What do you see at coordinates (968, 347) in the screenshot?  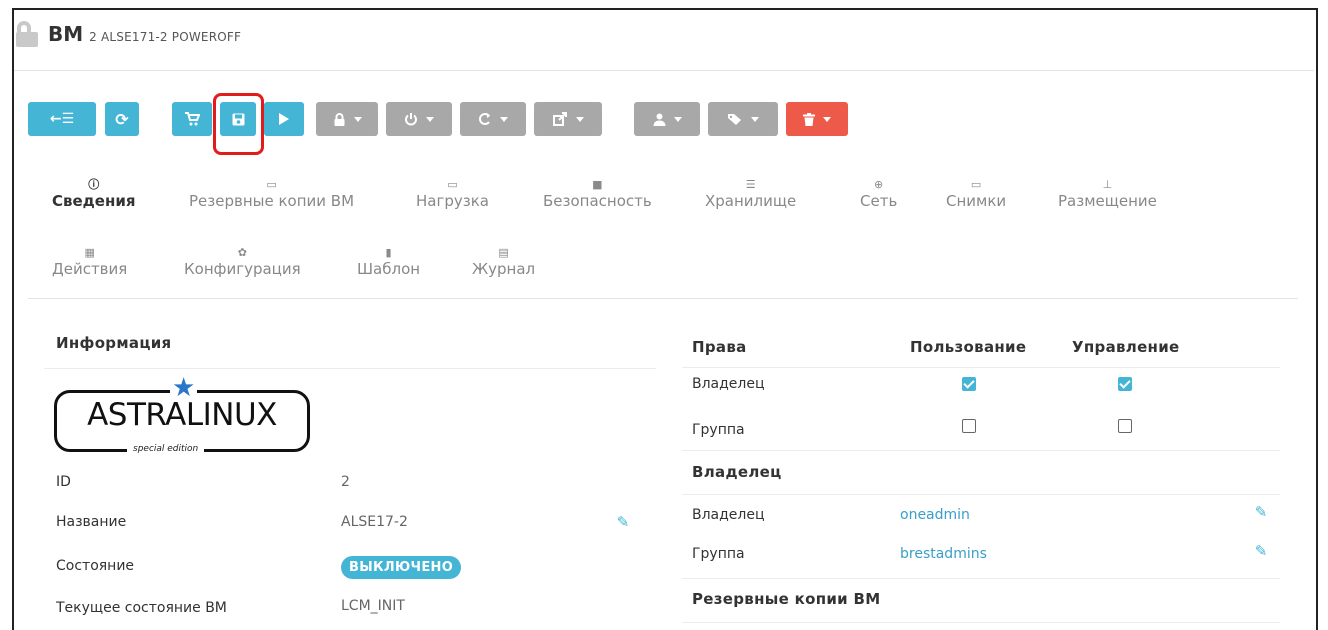 I see `permissions-use-header: Пользование` at bounding box center [968, 347].